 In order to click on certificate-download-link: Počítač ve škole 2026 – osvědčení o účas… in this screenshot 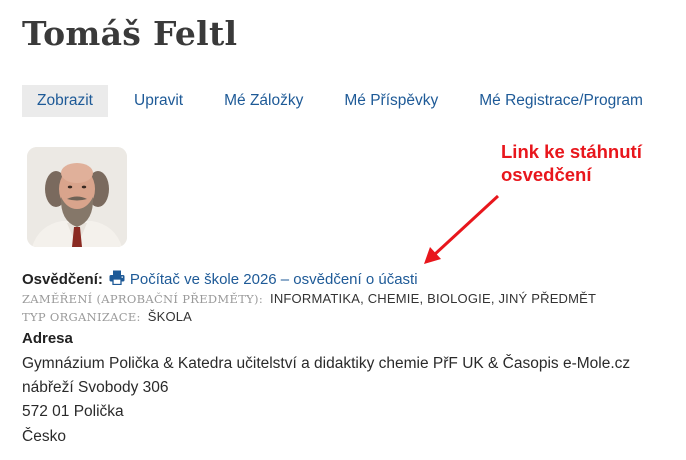, I will do `click(263, 279)`.